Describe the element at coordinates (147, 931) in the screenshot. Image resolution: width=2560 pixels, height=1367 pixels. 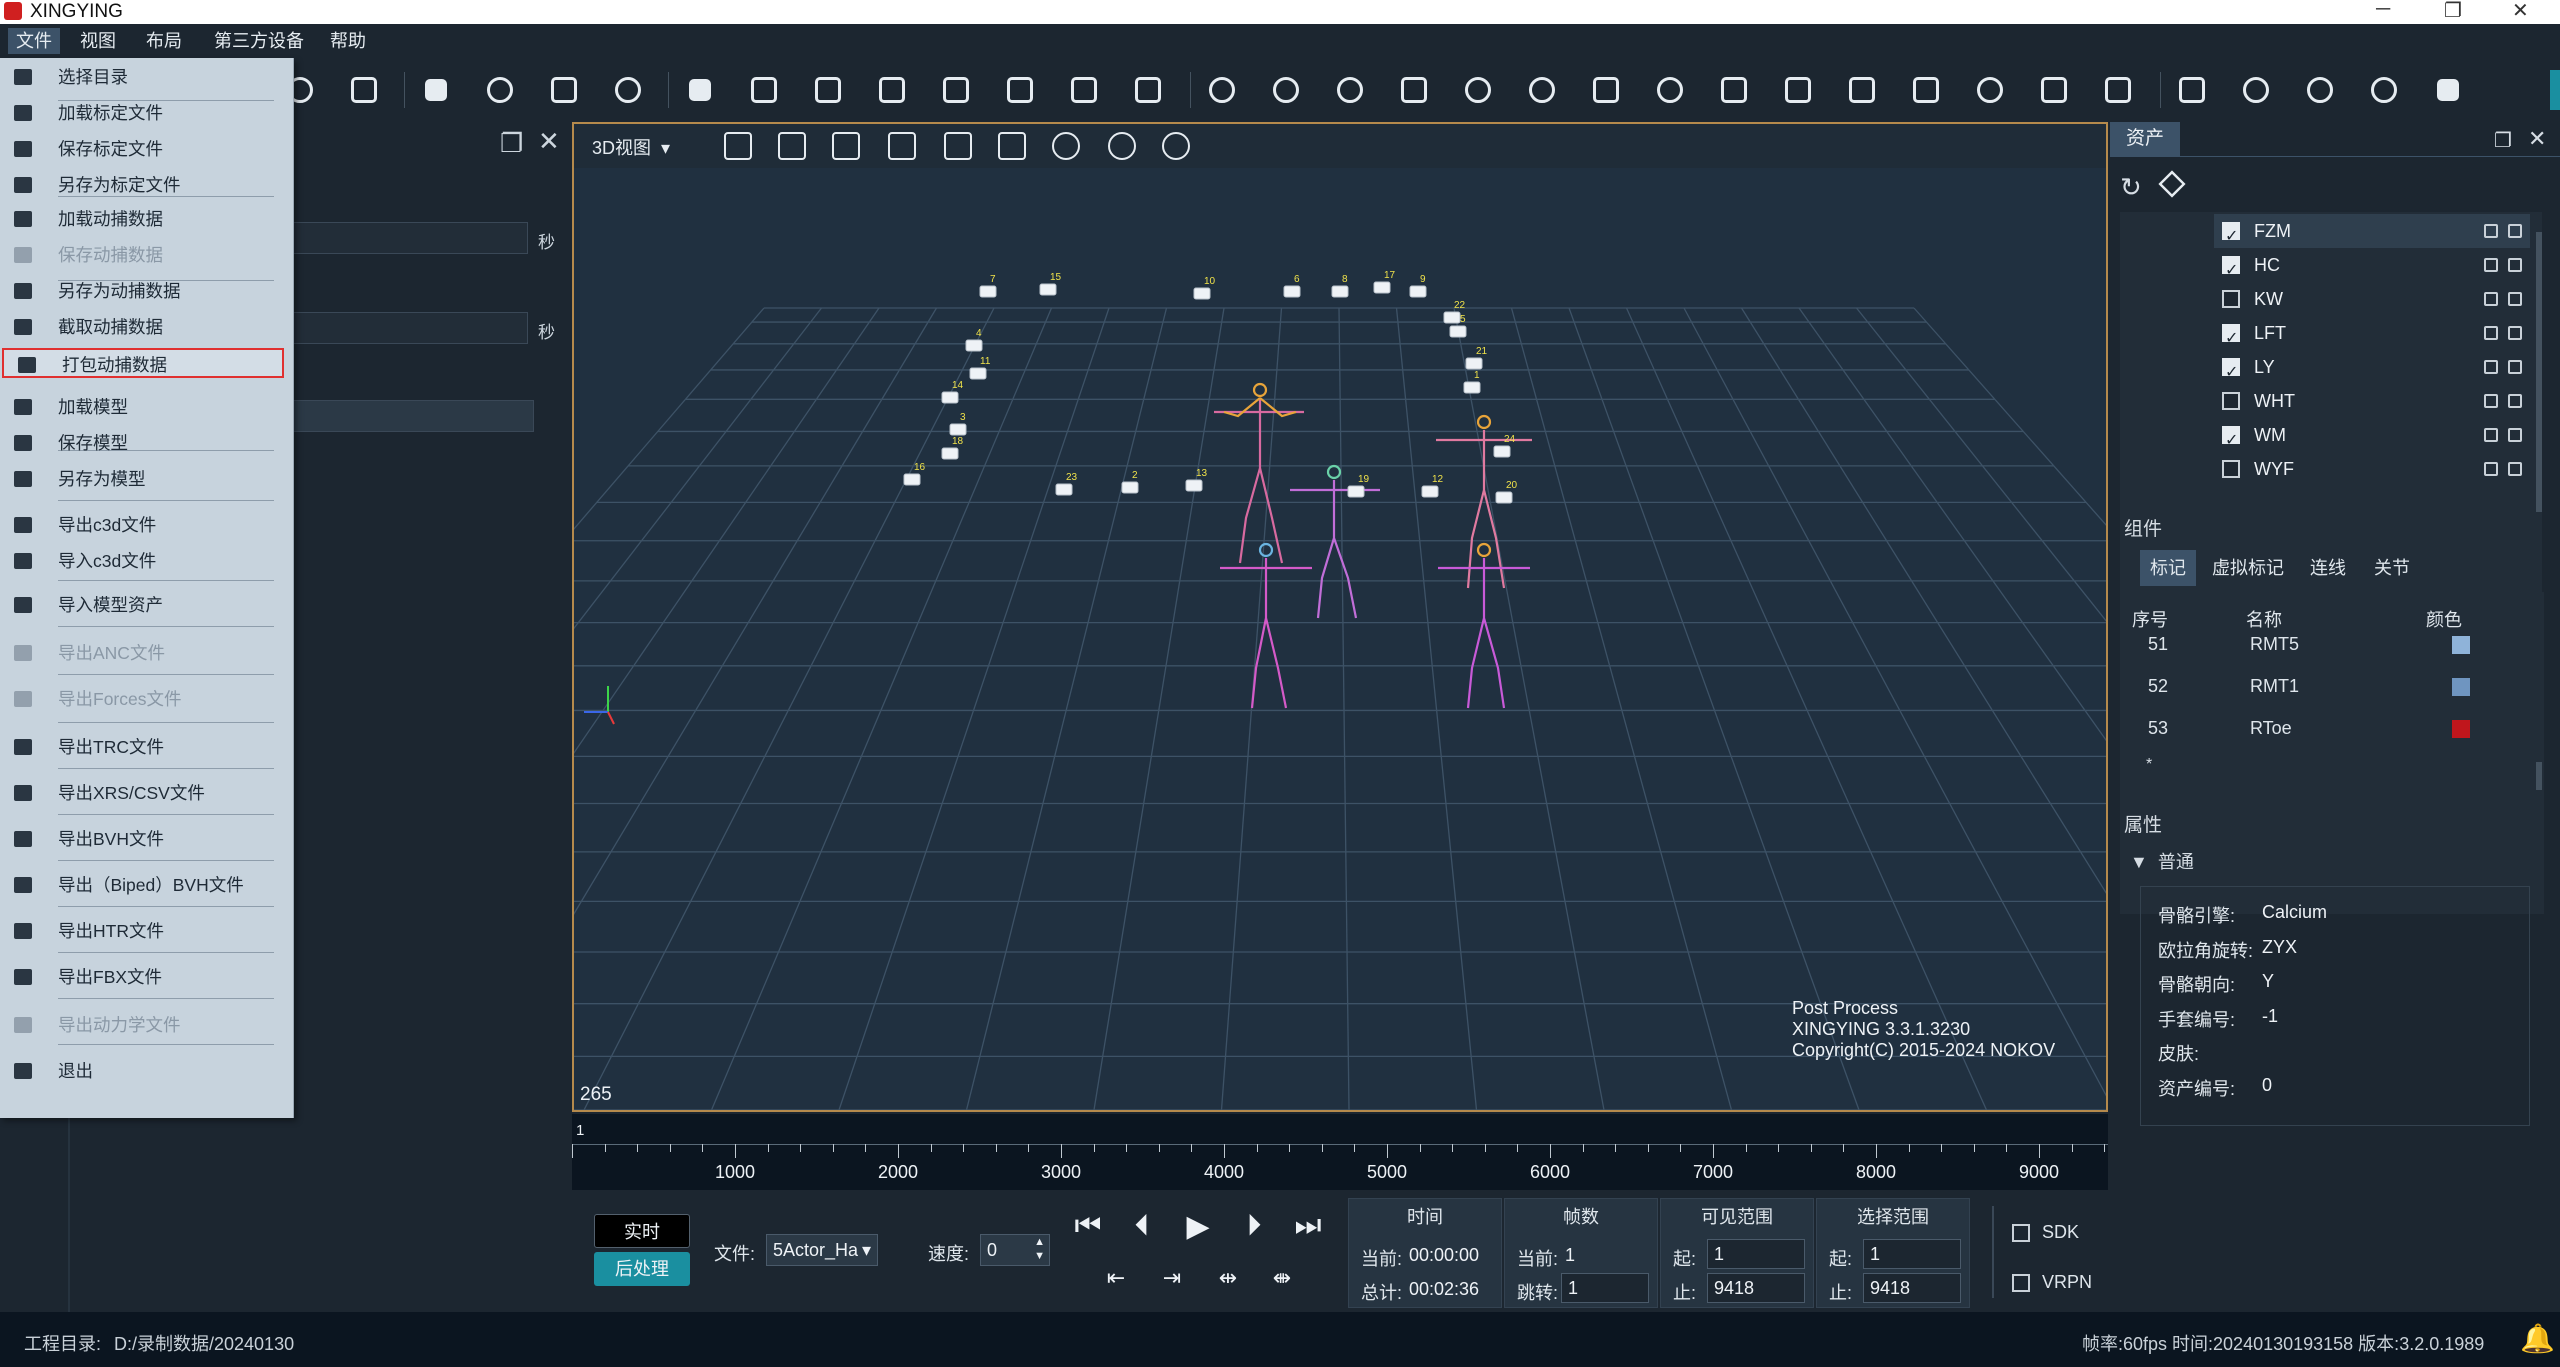
I see `file-menu-item: 导出HTR文件` at that location.